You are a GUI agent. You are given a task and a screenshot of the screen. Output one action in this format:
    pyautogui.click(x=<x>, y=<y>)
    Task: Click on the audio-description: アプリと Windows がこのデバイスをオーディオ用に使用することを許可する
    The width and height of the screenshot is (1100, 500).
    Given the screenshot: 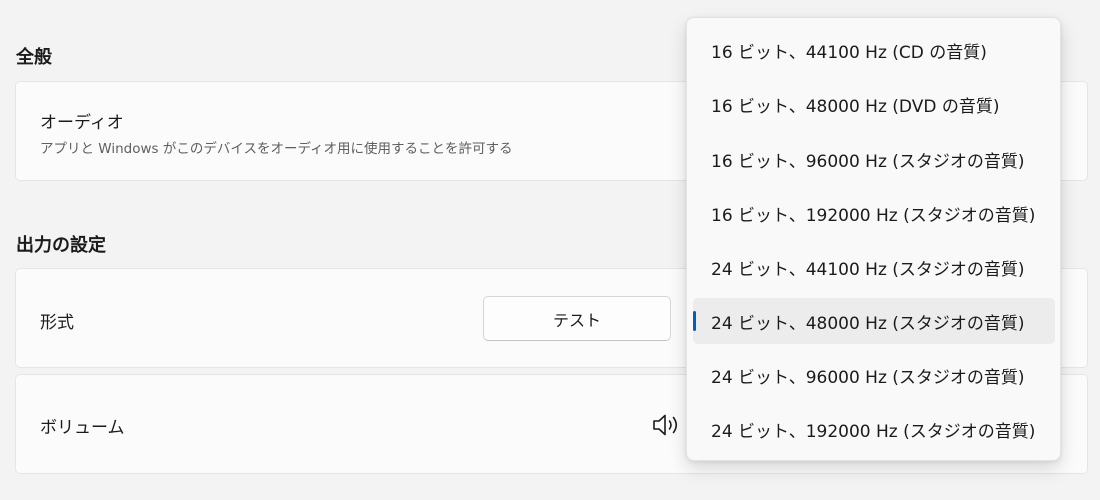 What is the action you would take?
    pyautogui.click(x=276, y=149)
    